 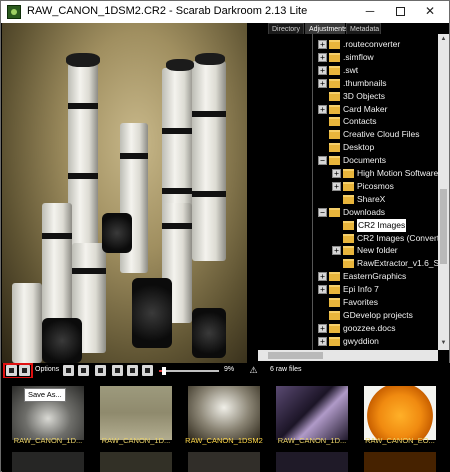 I want to click on tree-item-label: GDevelop projects, so click(x=378, y=314).